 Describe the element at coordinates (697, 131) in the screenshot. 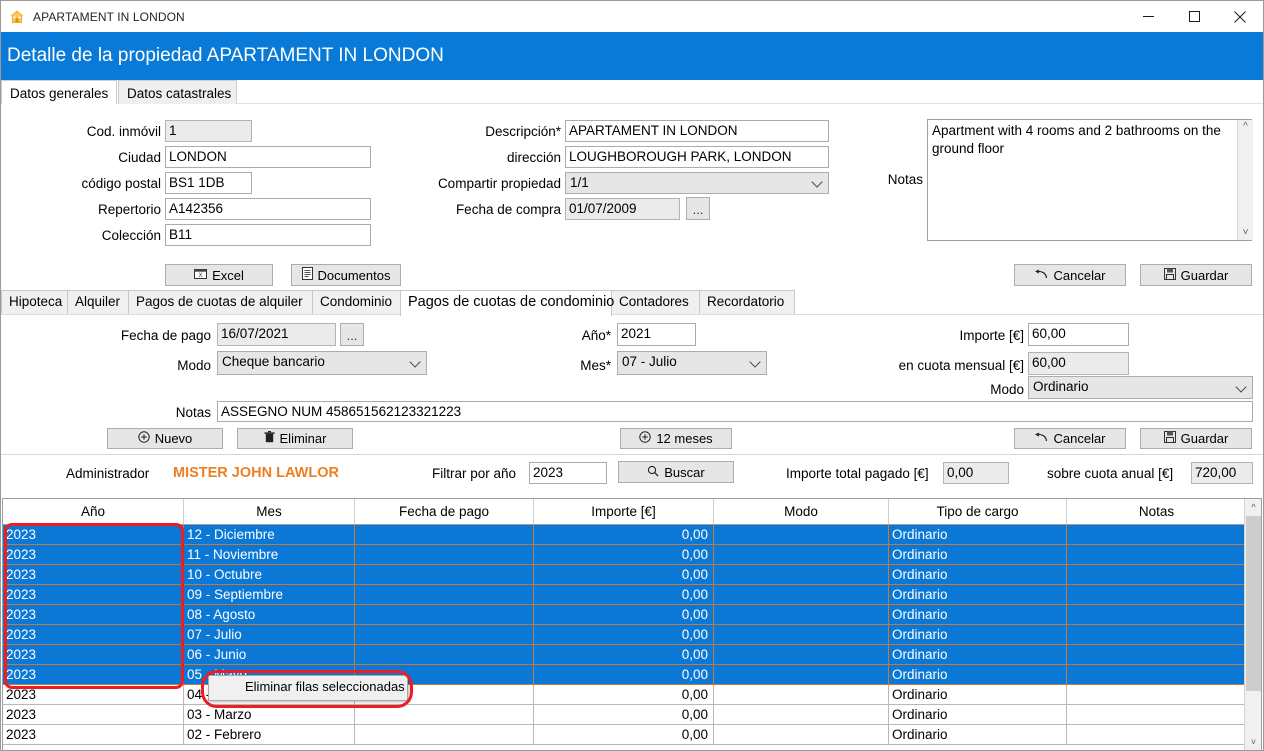

I see `descripcion-field: APARTAMENT IN LONDON` at that location.